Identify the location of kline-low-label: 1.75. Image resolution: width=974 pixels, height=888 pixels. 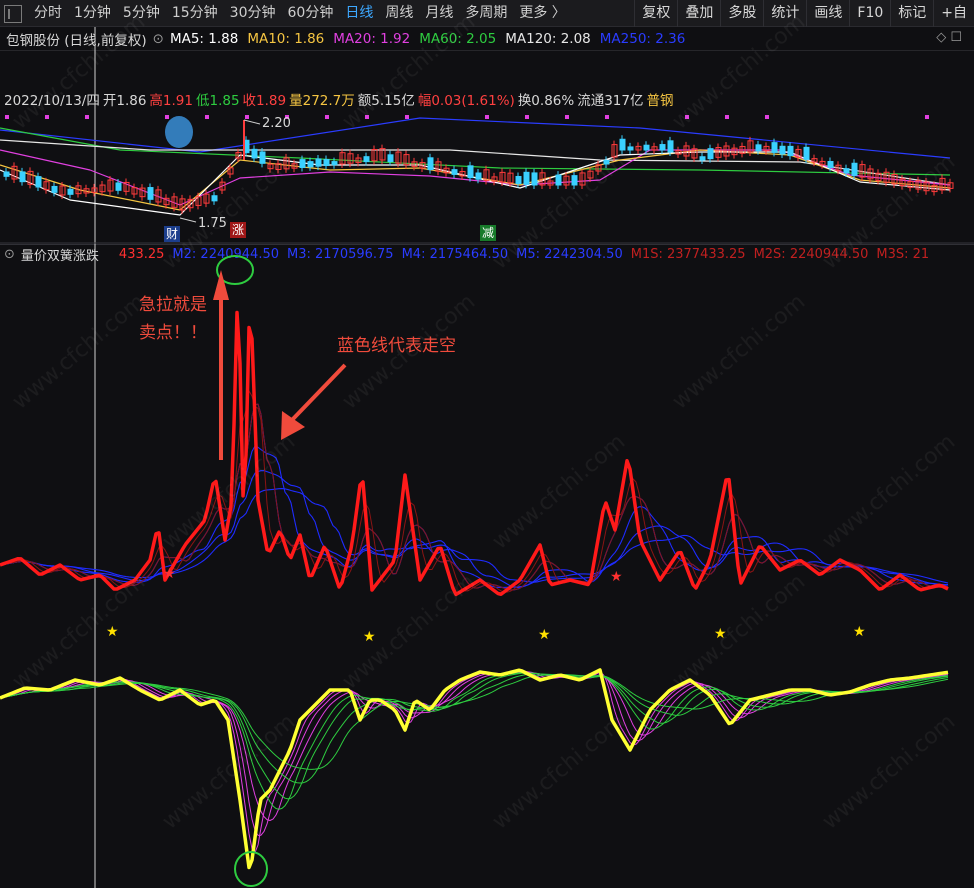
(212, 223).